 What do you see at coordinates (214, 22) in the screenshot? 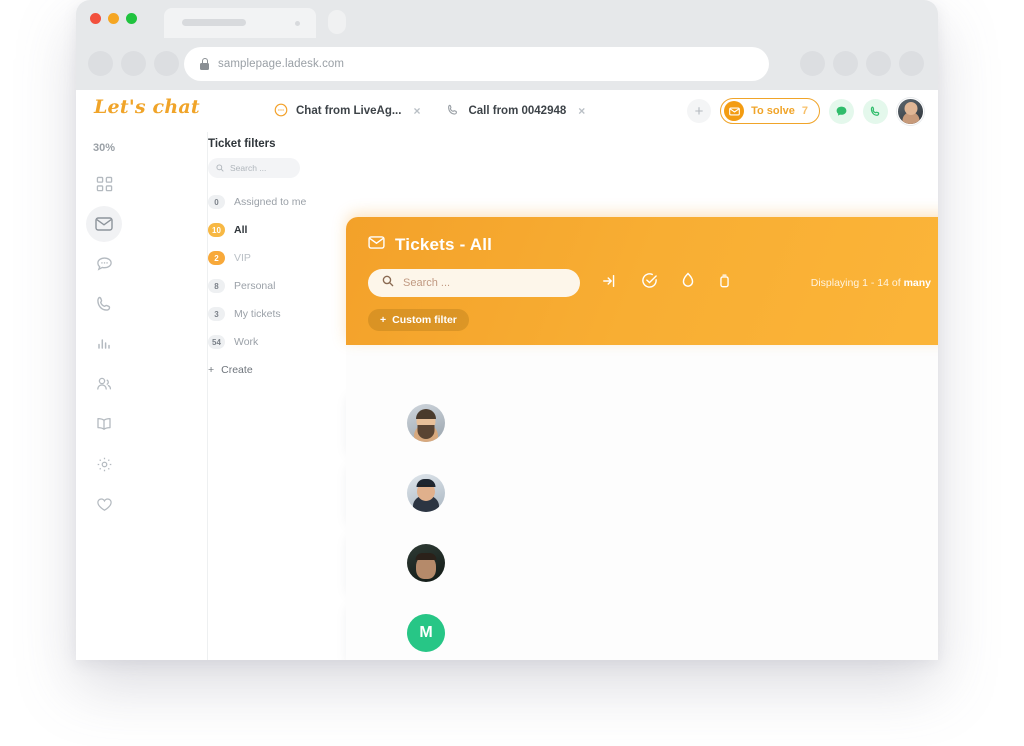
I see `browser-tab-title-placeholder` at bounding box center [214, 22].